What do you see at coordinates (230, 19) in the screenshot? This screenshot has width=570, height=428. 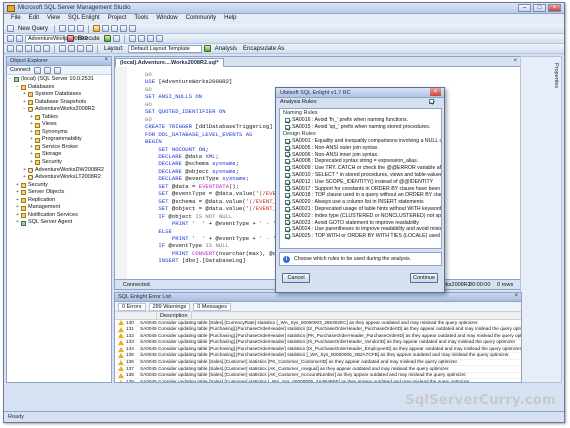 I see `menu-item: Help` at bounding box center [230, 19].